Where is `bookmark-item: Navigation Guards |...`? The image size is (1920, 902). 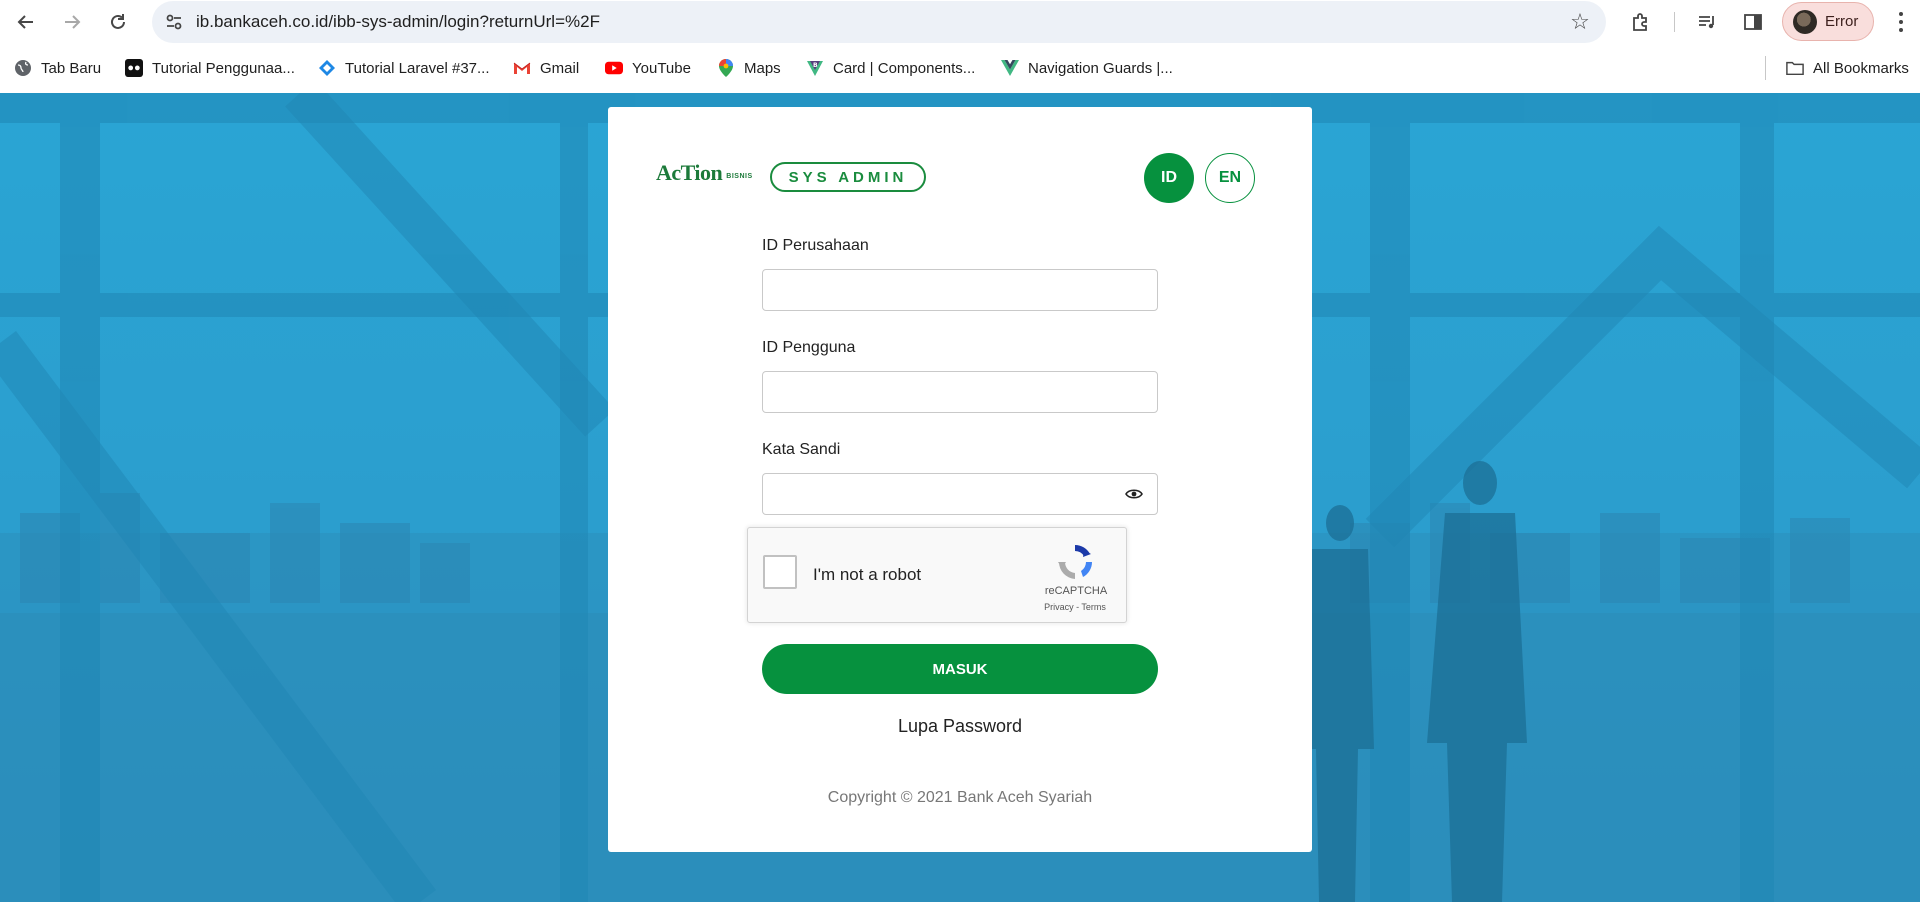
bookmark-item: Navigation Guards |... is located at coordinates (1087, 68).